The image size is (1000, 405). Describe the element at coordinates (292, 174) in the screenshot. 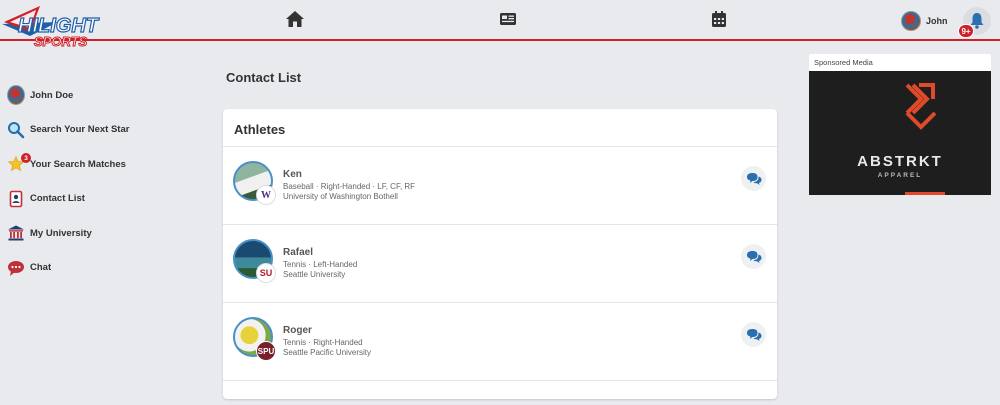

I see `athlete-name: Ken` at that location.